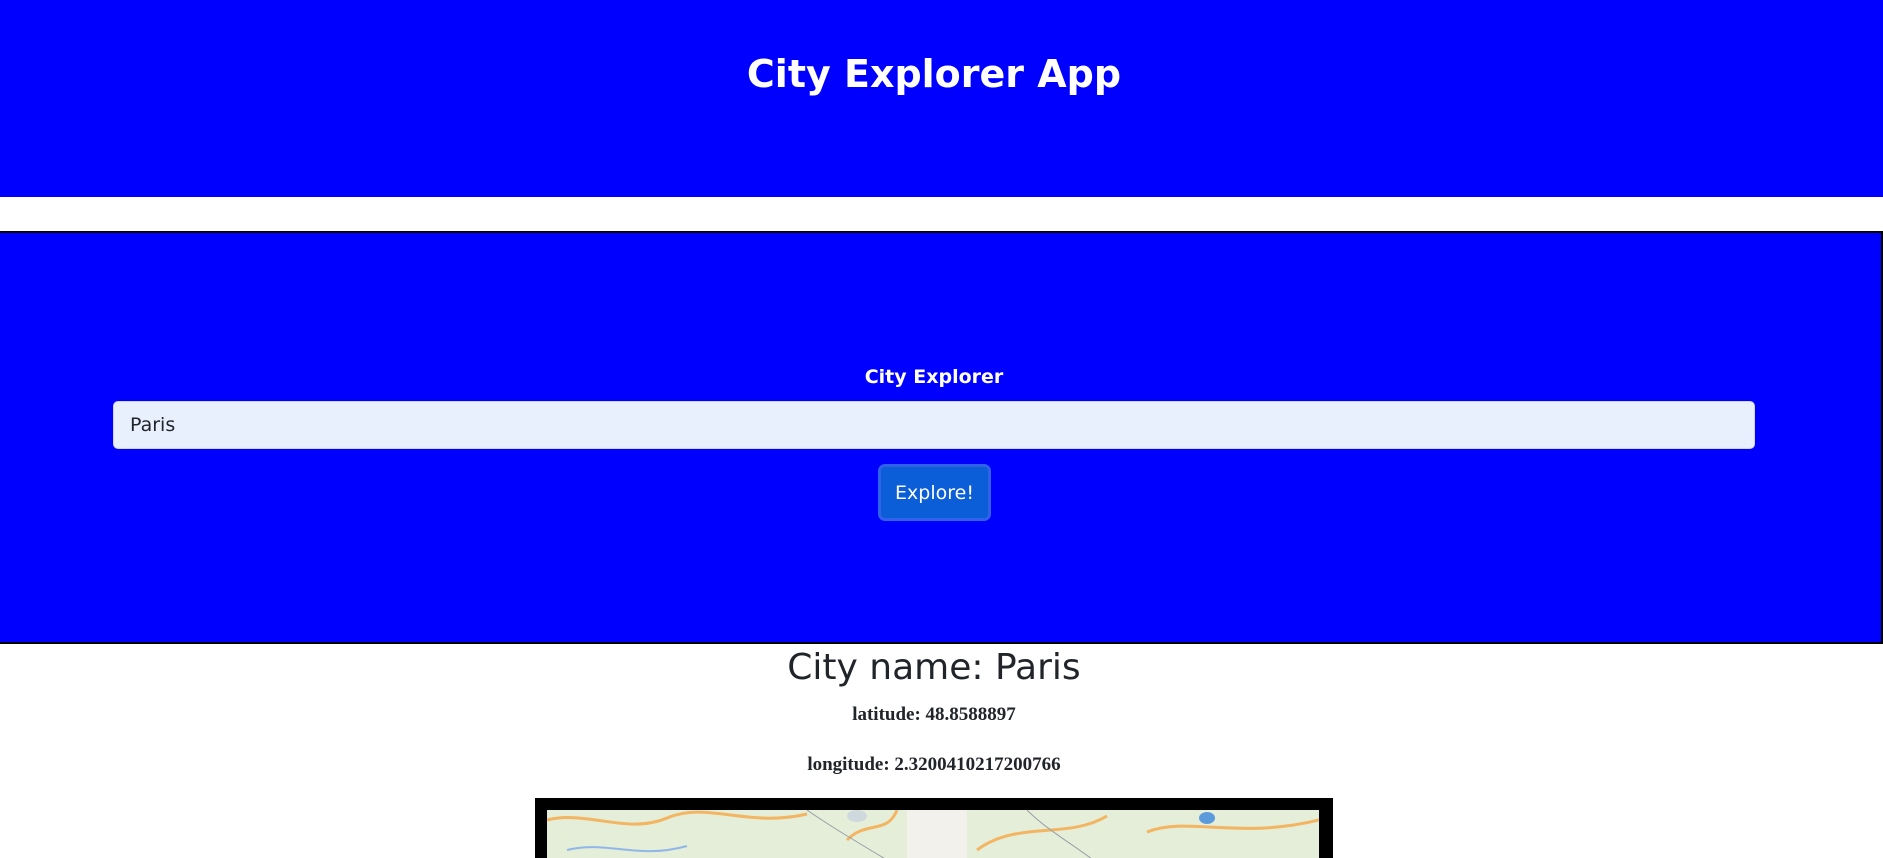  What do you see at coordinates (934, 74) in the screenshot?
I see `app-title: City Explorer App` at bounding box center [934, 74].